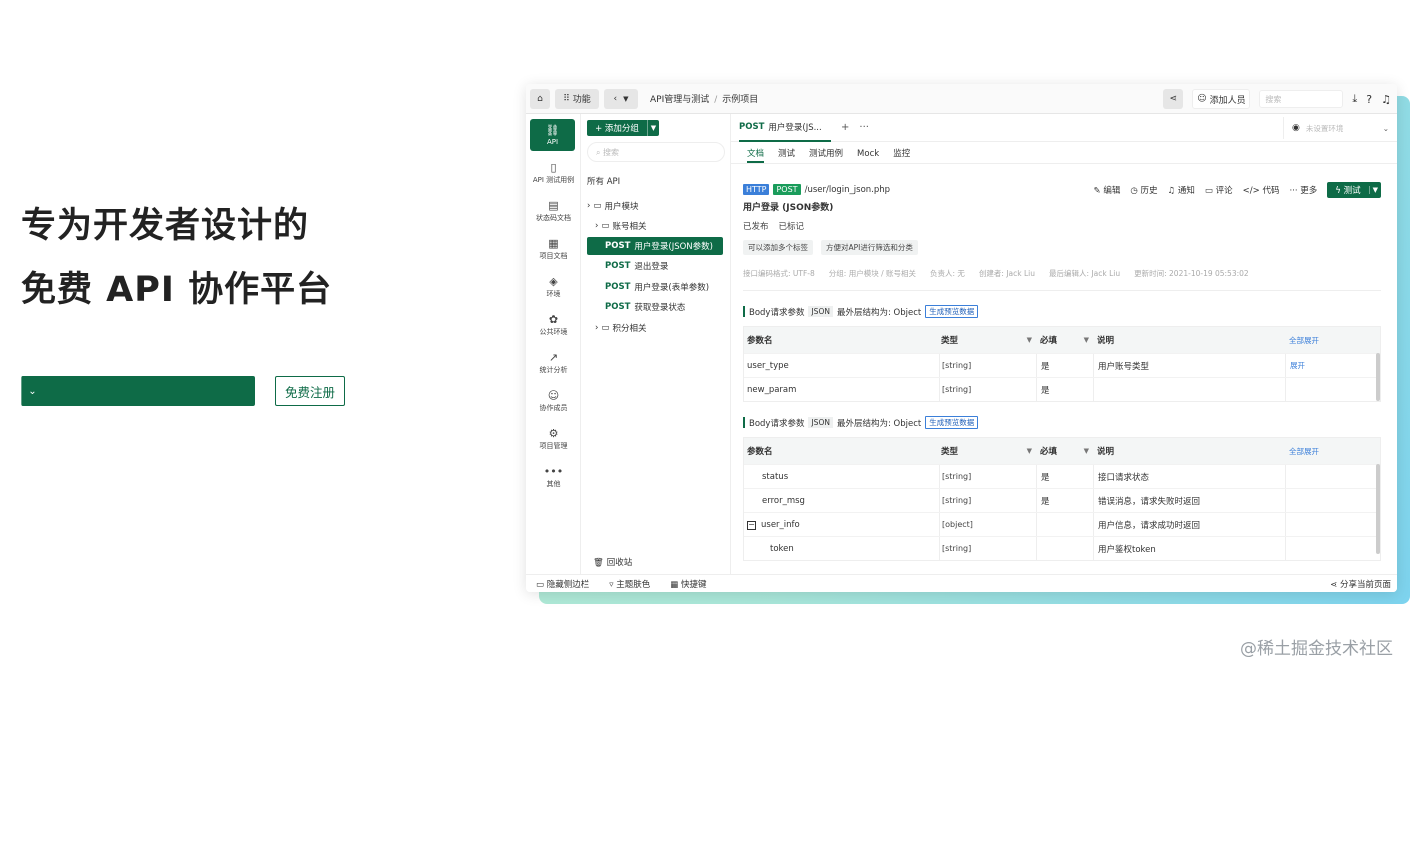  Describe the element at coordinates (562, 584) in the screenshot. I see `hide-sidebar-button: ▭ 隐藏侧边栏` at that location.